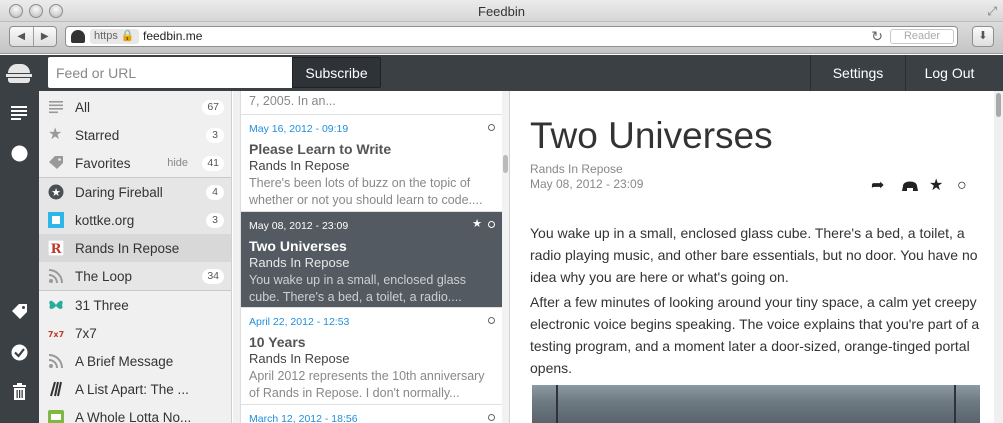 Image resolution: width=1003 pixels, height=423 pixels. What do you see at coordinates (756, 404) in the screenshot?
I see `article-image` at bounding box center [756, 404].